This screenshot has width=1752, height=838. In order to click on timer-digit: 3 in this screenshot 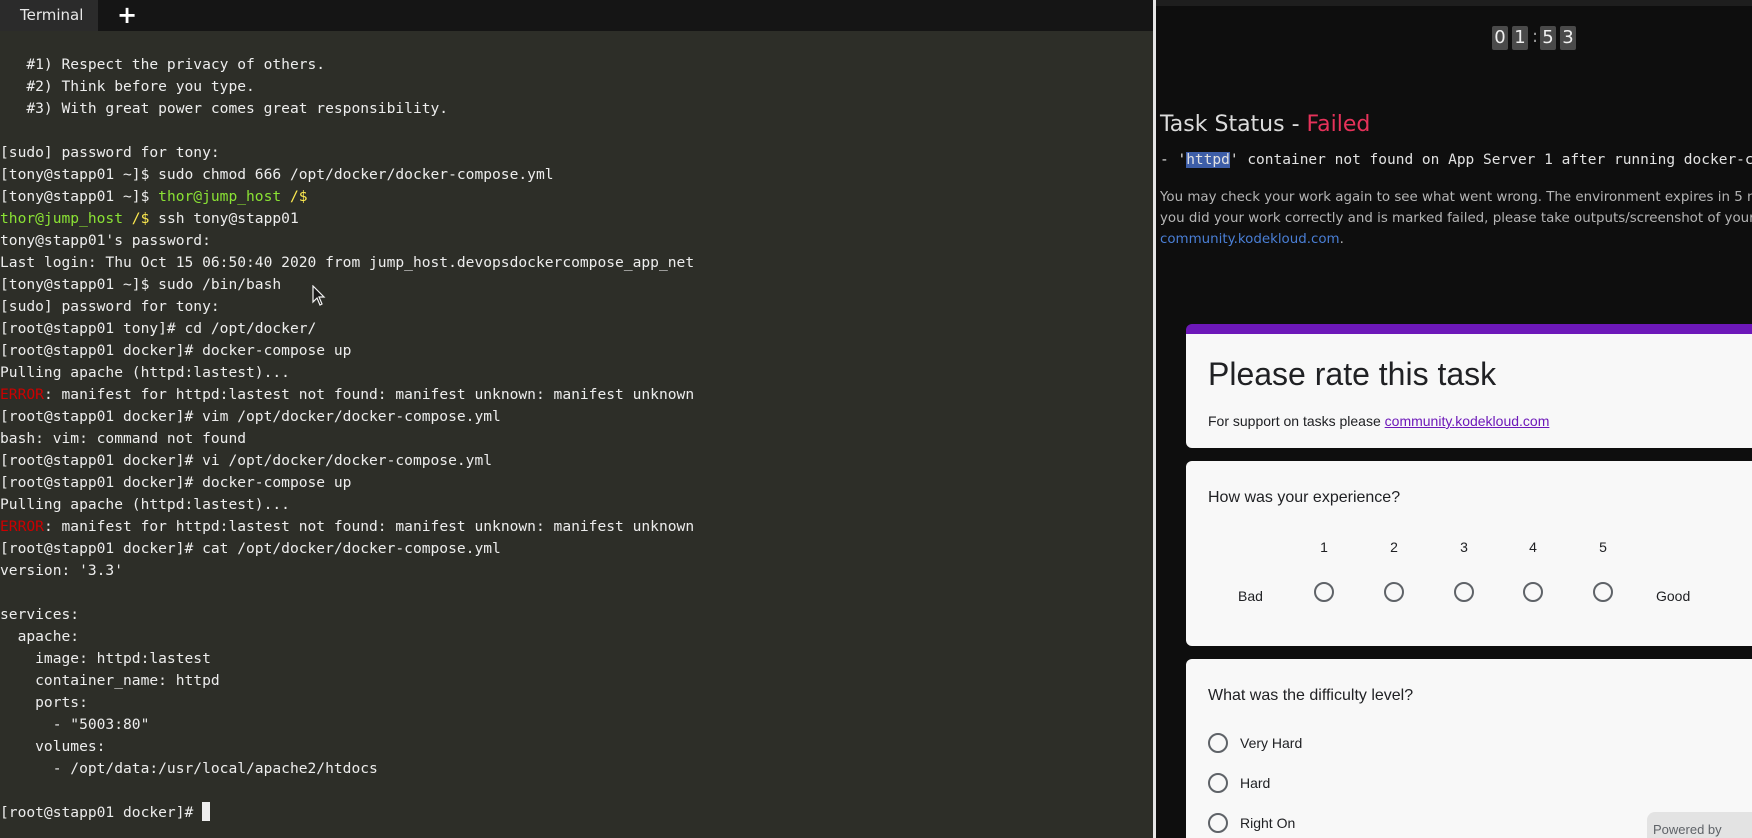, I will do `click(1568, 38)`.